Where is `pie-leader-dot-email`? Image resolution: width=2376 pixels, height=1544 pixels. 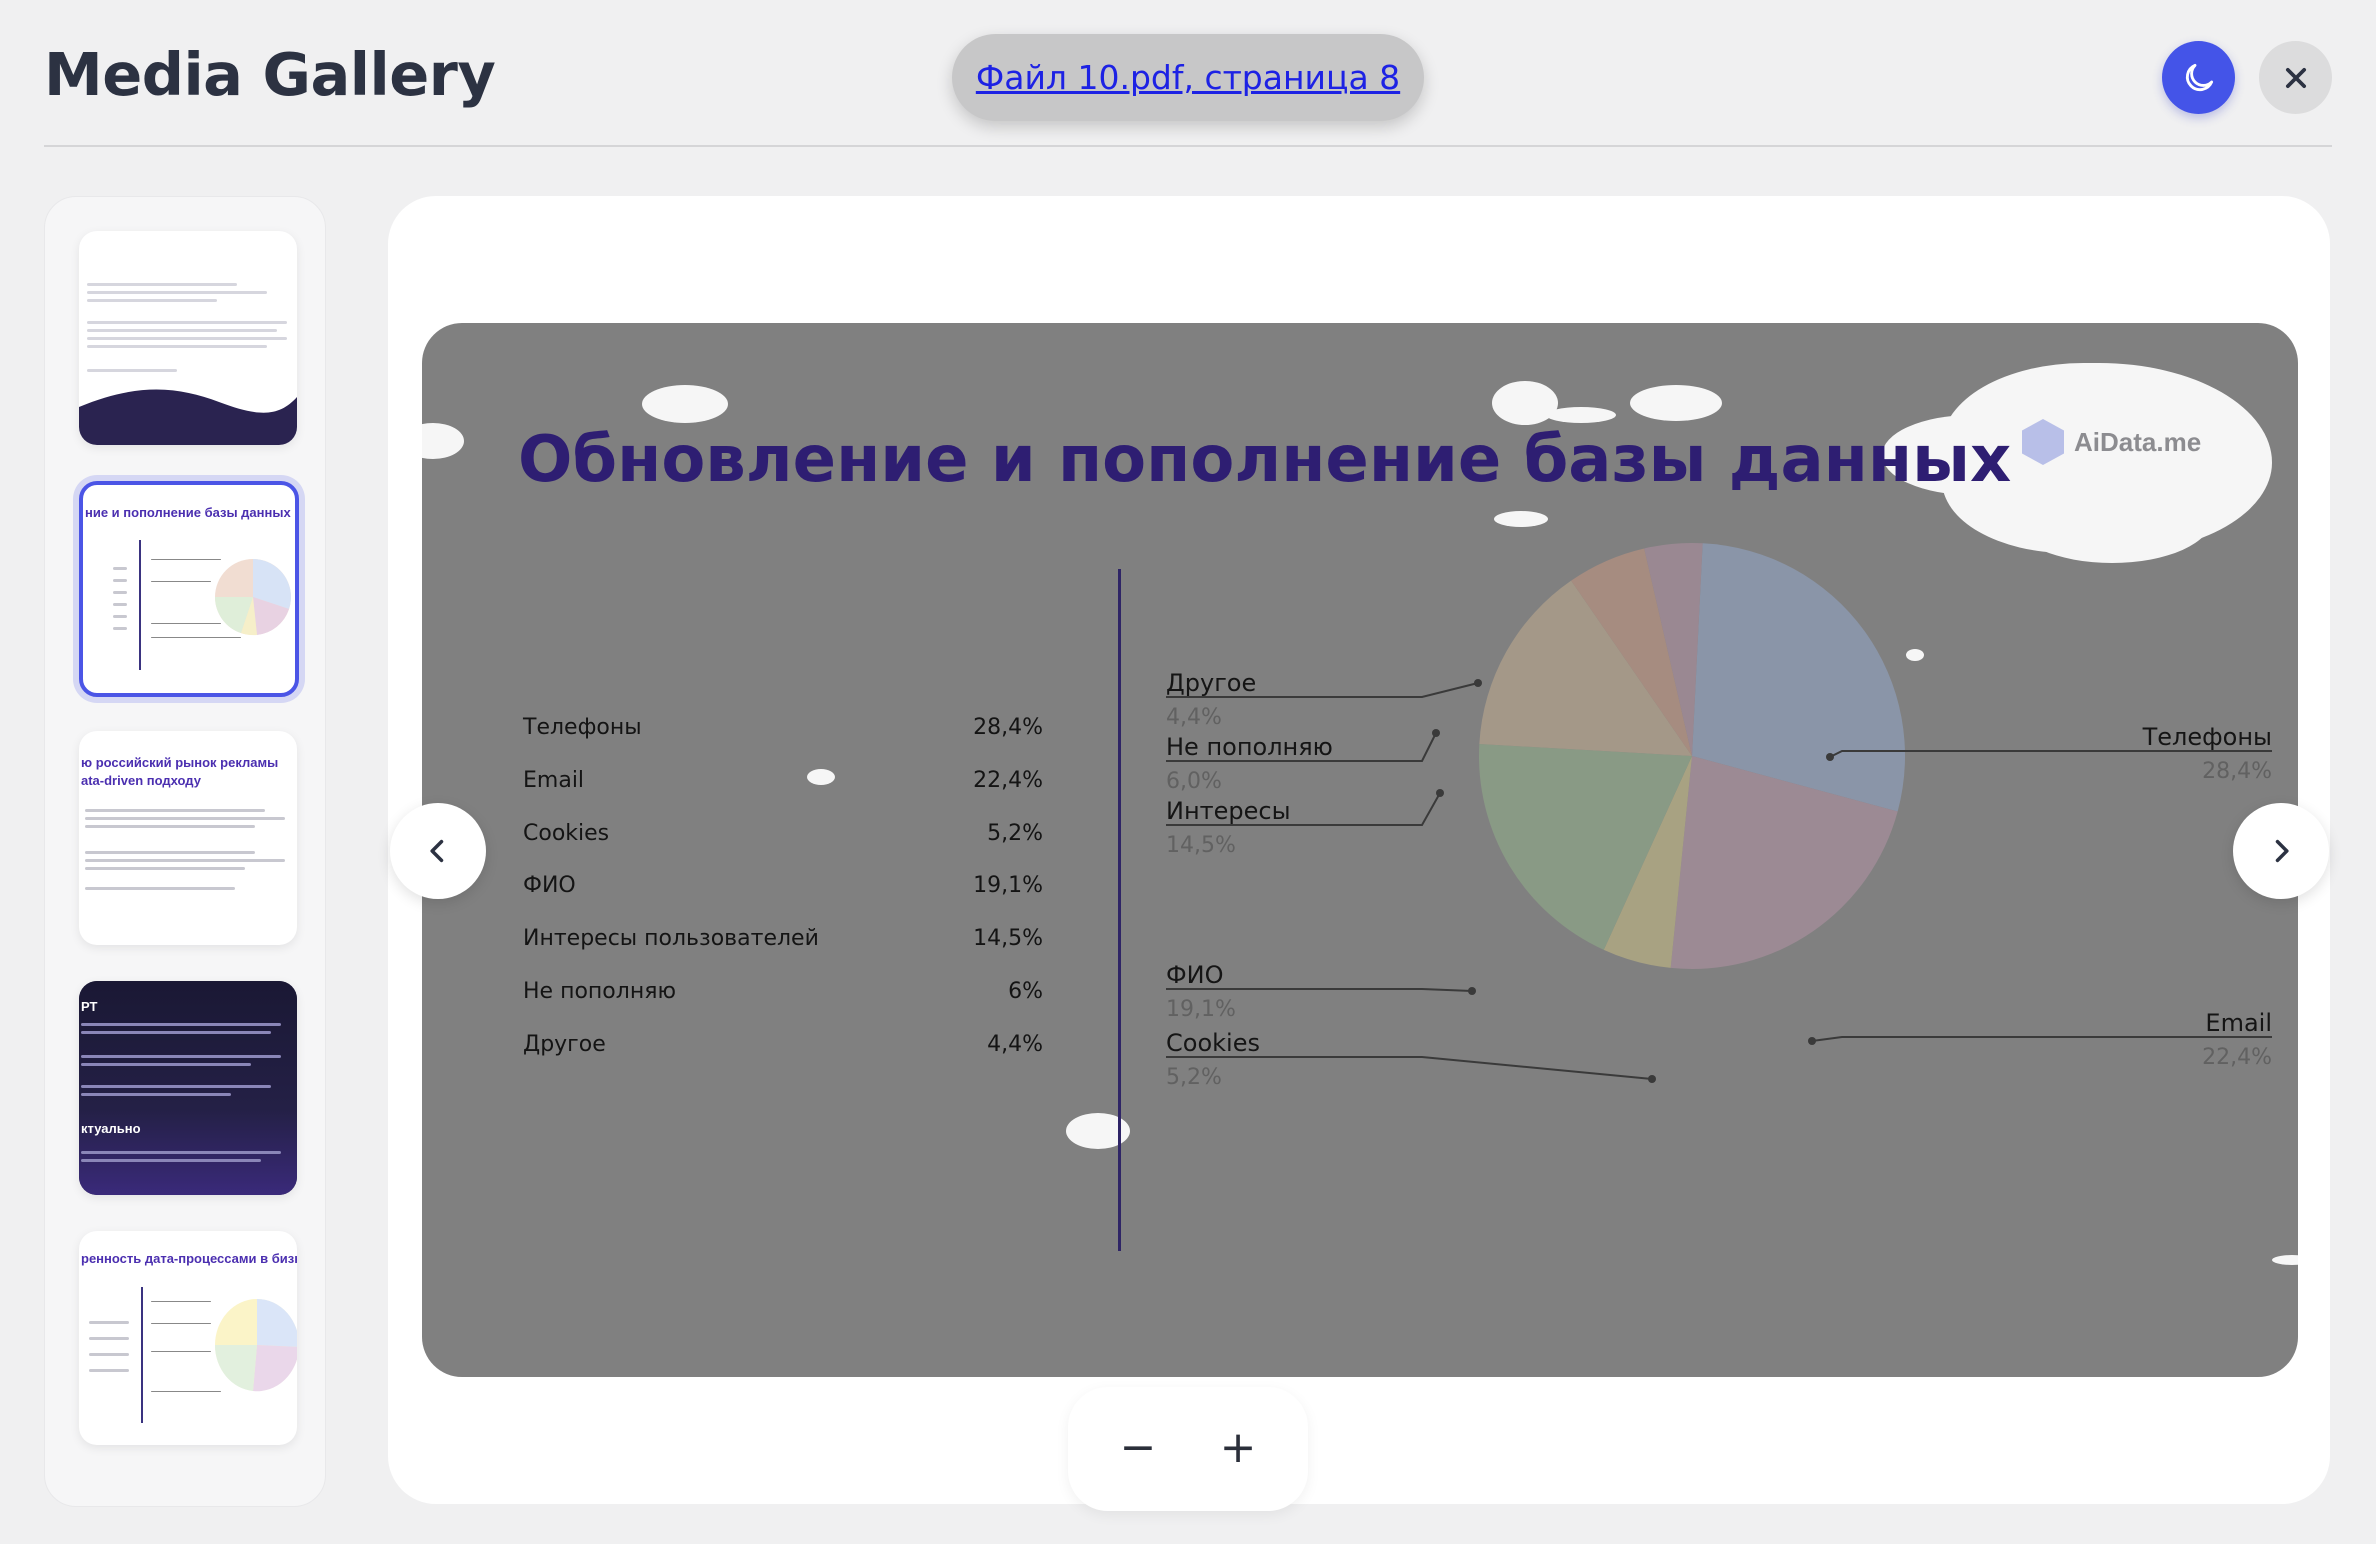 pie-leader-dot-email is located at coordinates (1812, 1041).